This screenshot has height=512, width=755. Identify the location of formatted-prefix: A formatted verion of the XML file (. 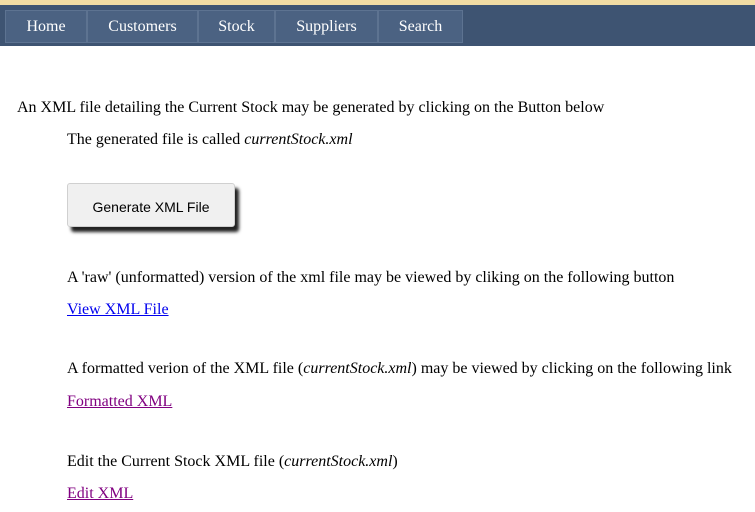
(185, 368).